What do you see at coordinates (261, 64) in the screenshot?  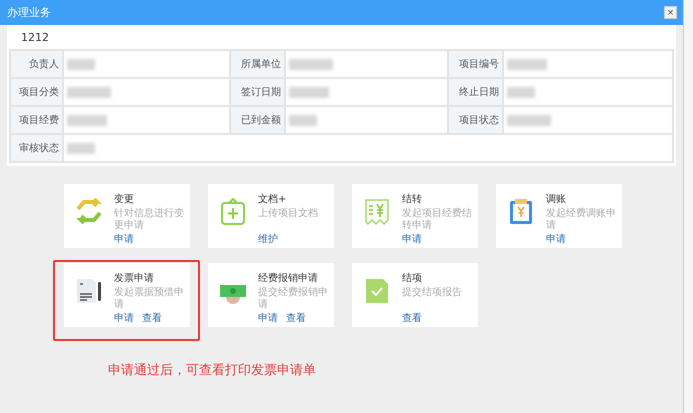 I see `field-label: 所属单位` at bounding box center [261, 64].